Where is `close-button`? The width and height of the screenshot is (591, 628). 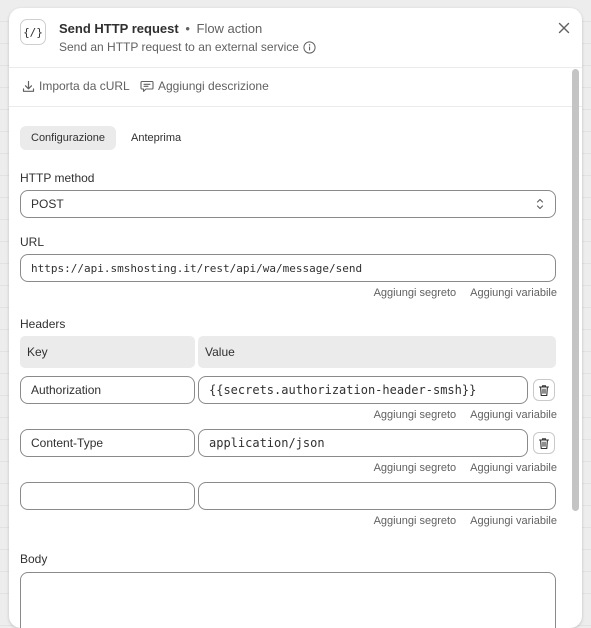 close-button is located at coordinates (564, 28).